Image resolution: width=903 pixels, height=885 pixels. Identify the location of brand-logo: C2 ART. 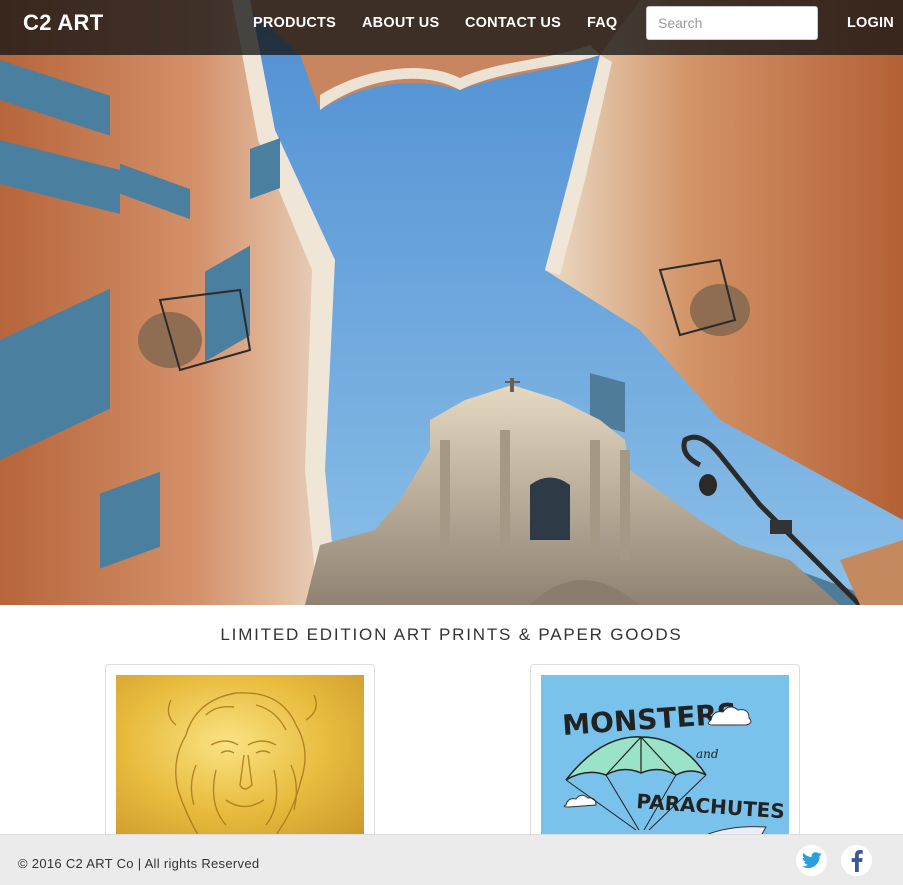
(63, 23).